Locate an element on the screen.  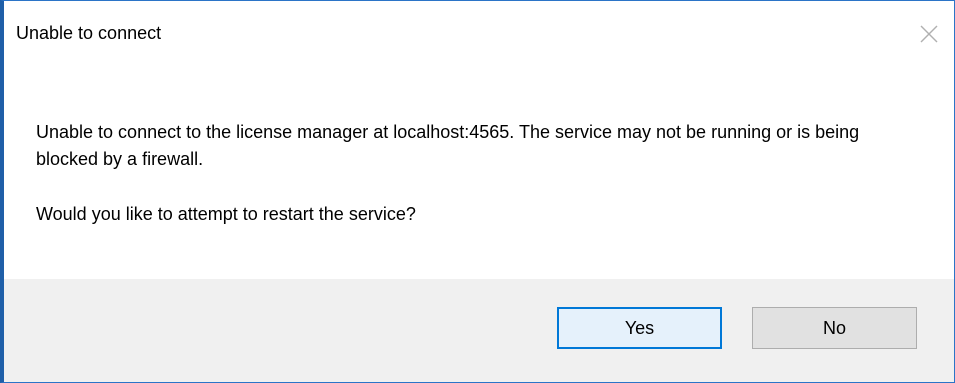
close-button is located at coordinates (929, 34).